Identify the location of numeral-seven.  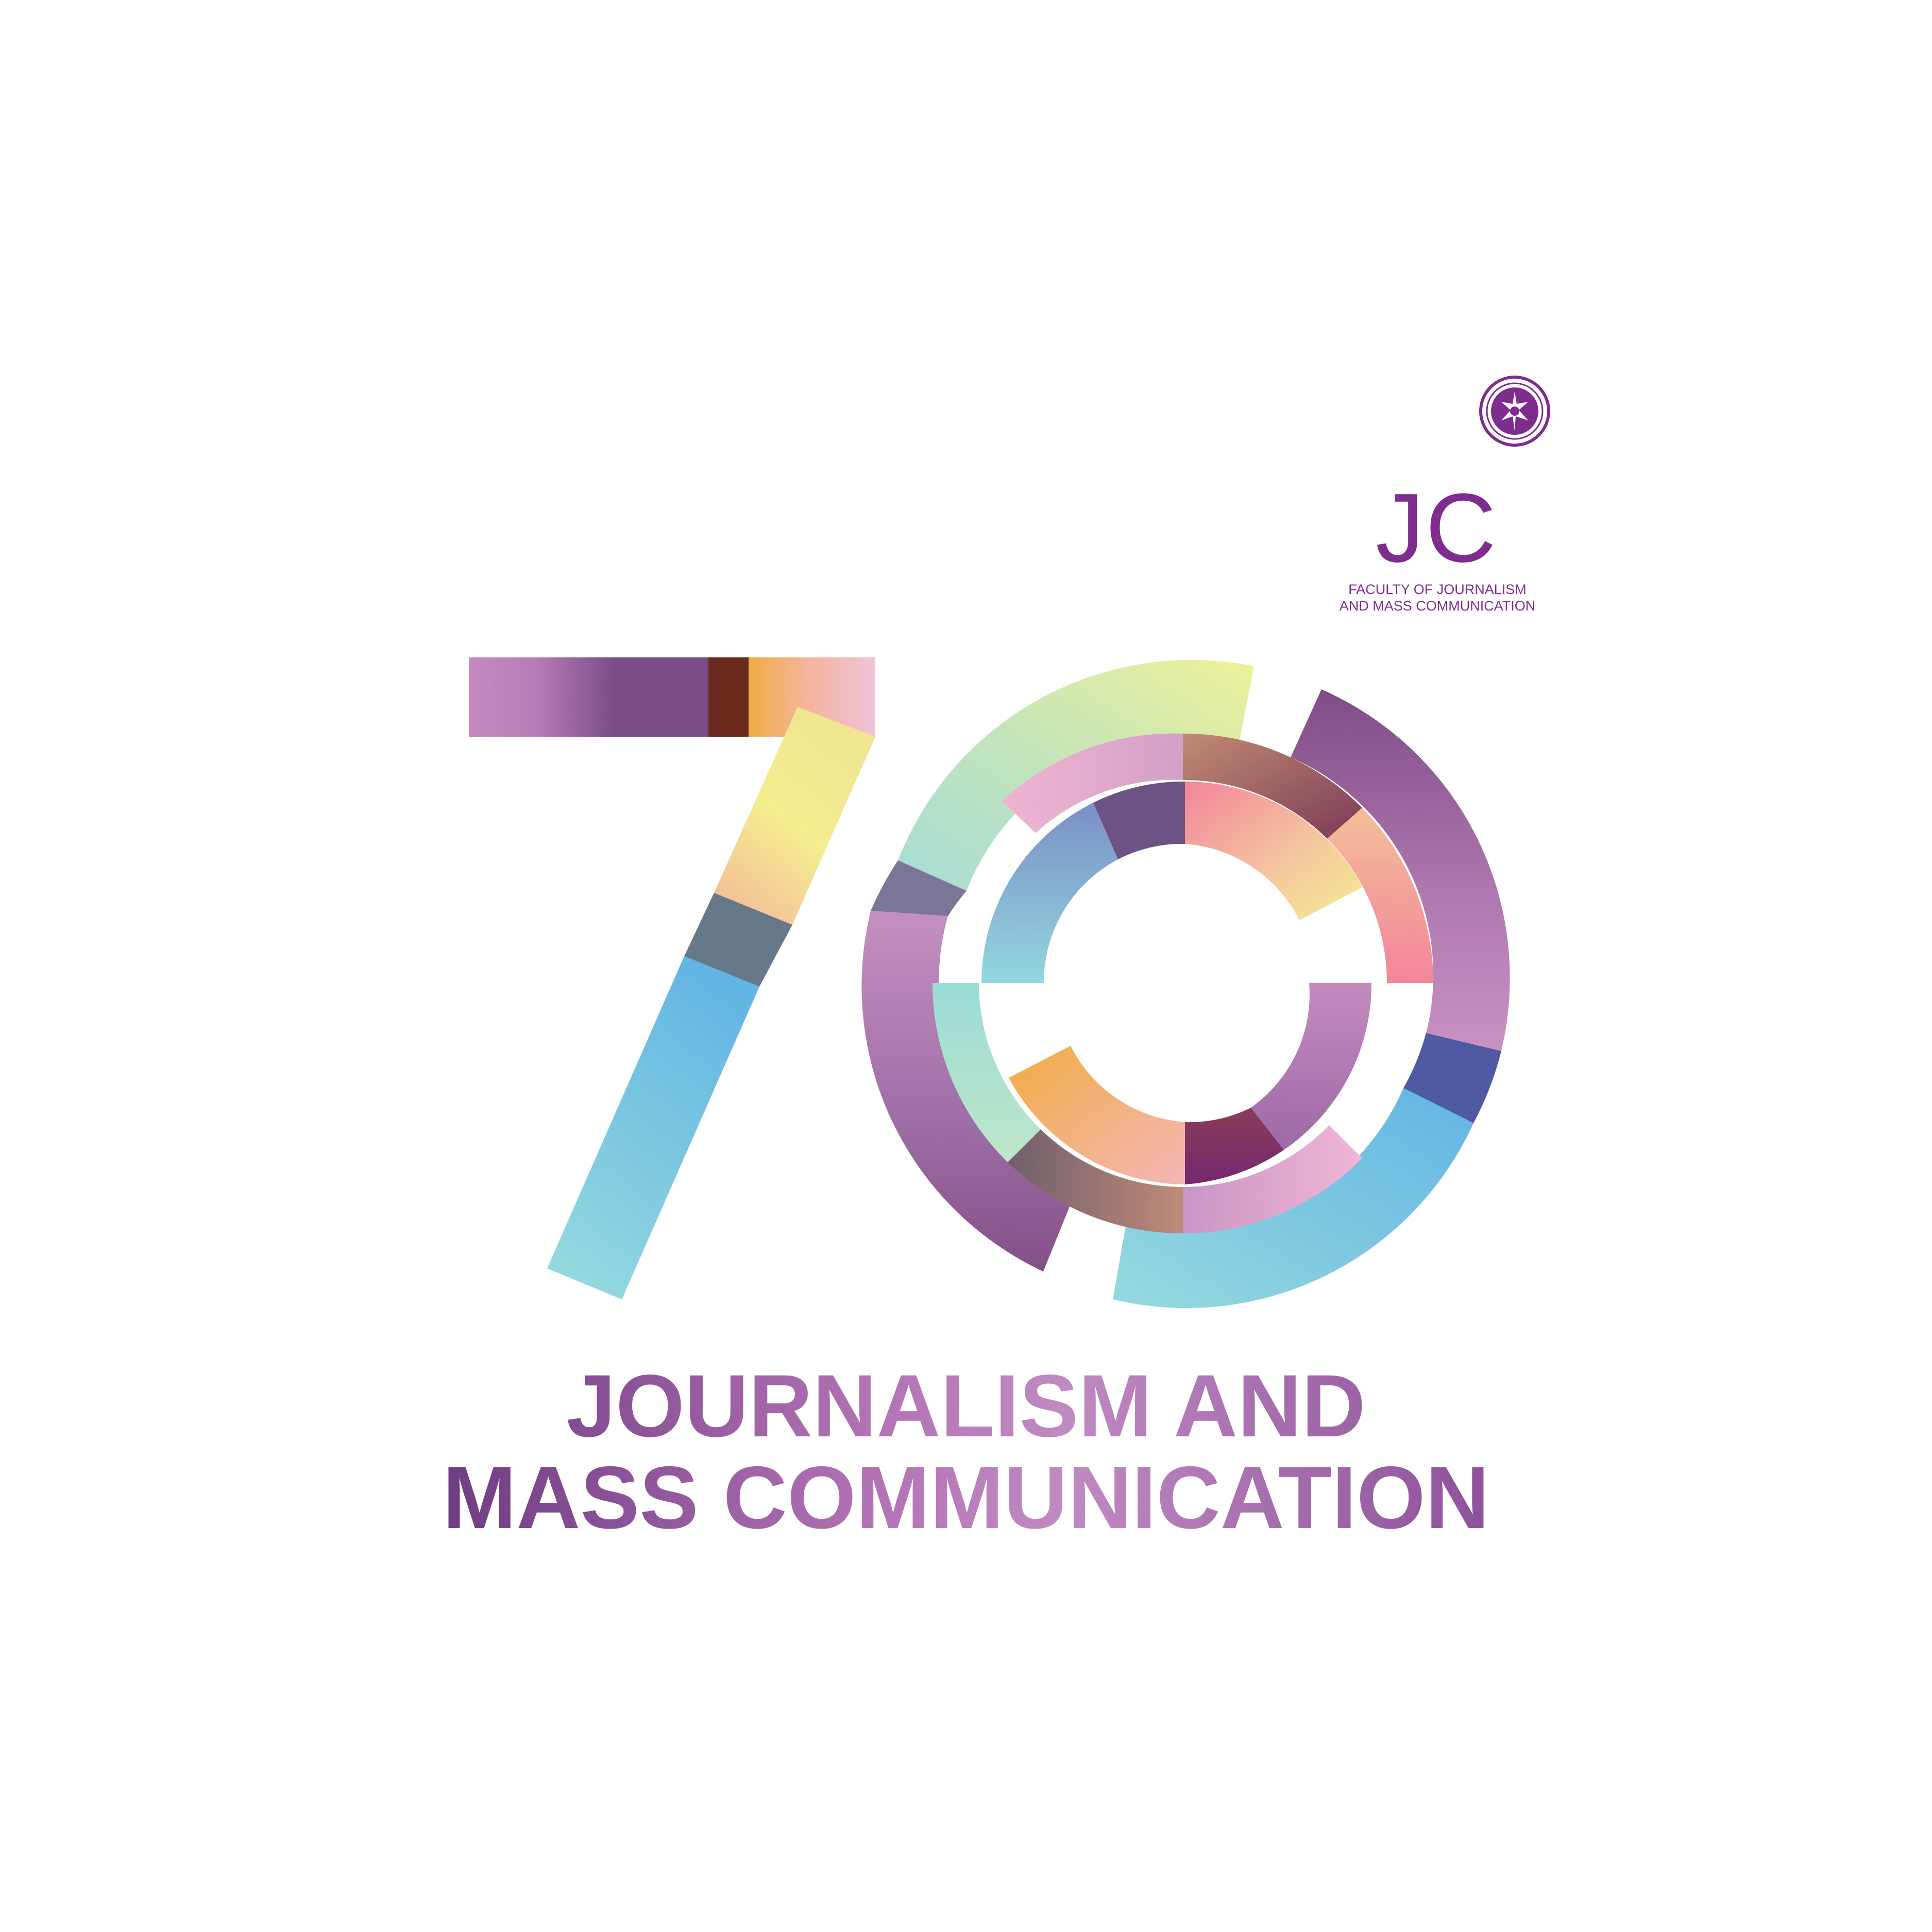
(672, 978).